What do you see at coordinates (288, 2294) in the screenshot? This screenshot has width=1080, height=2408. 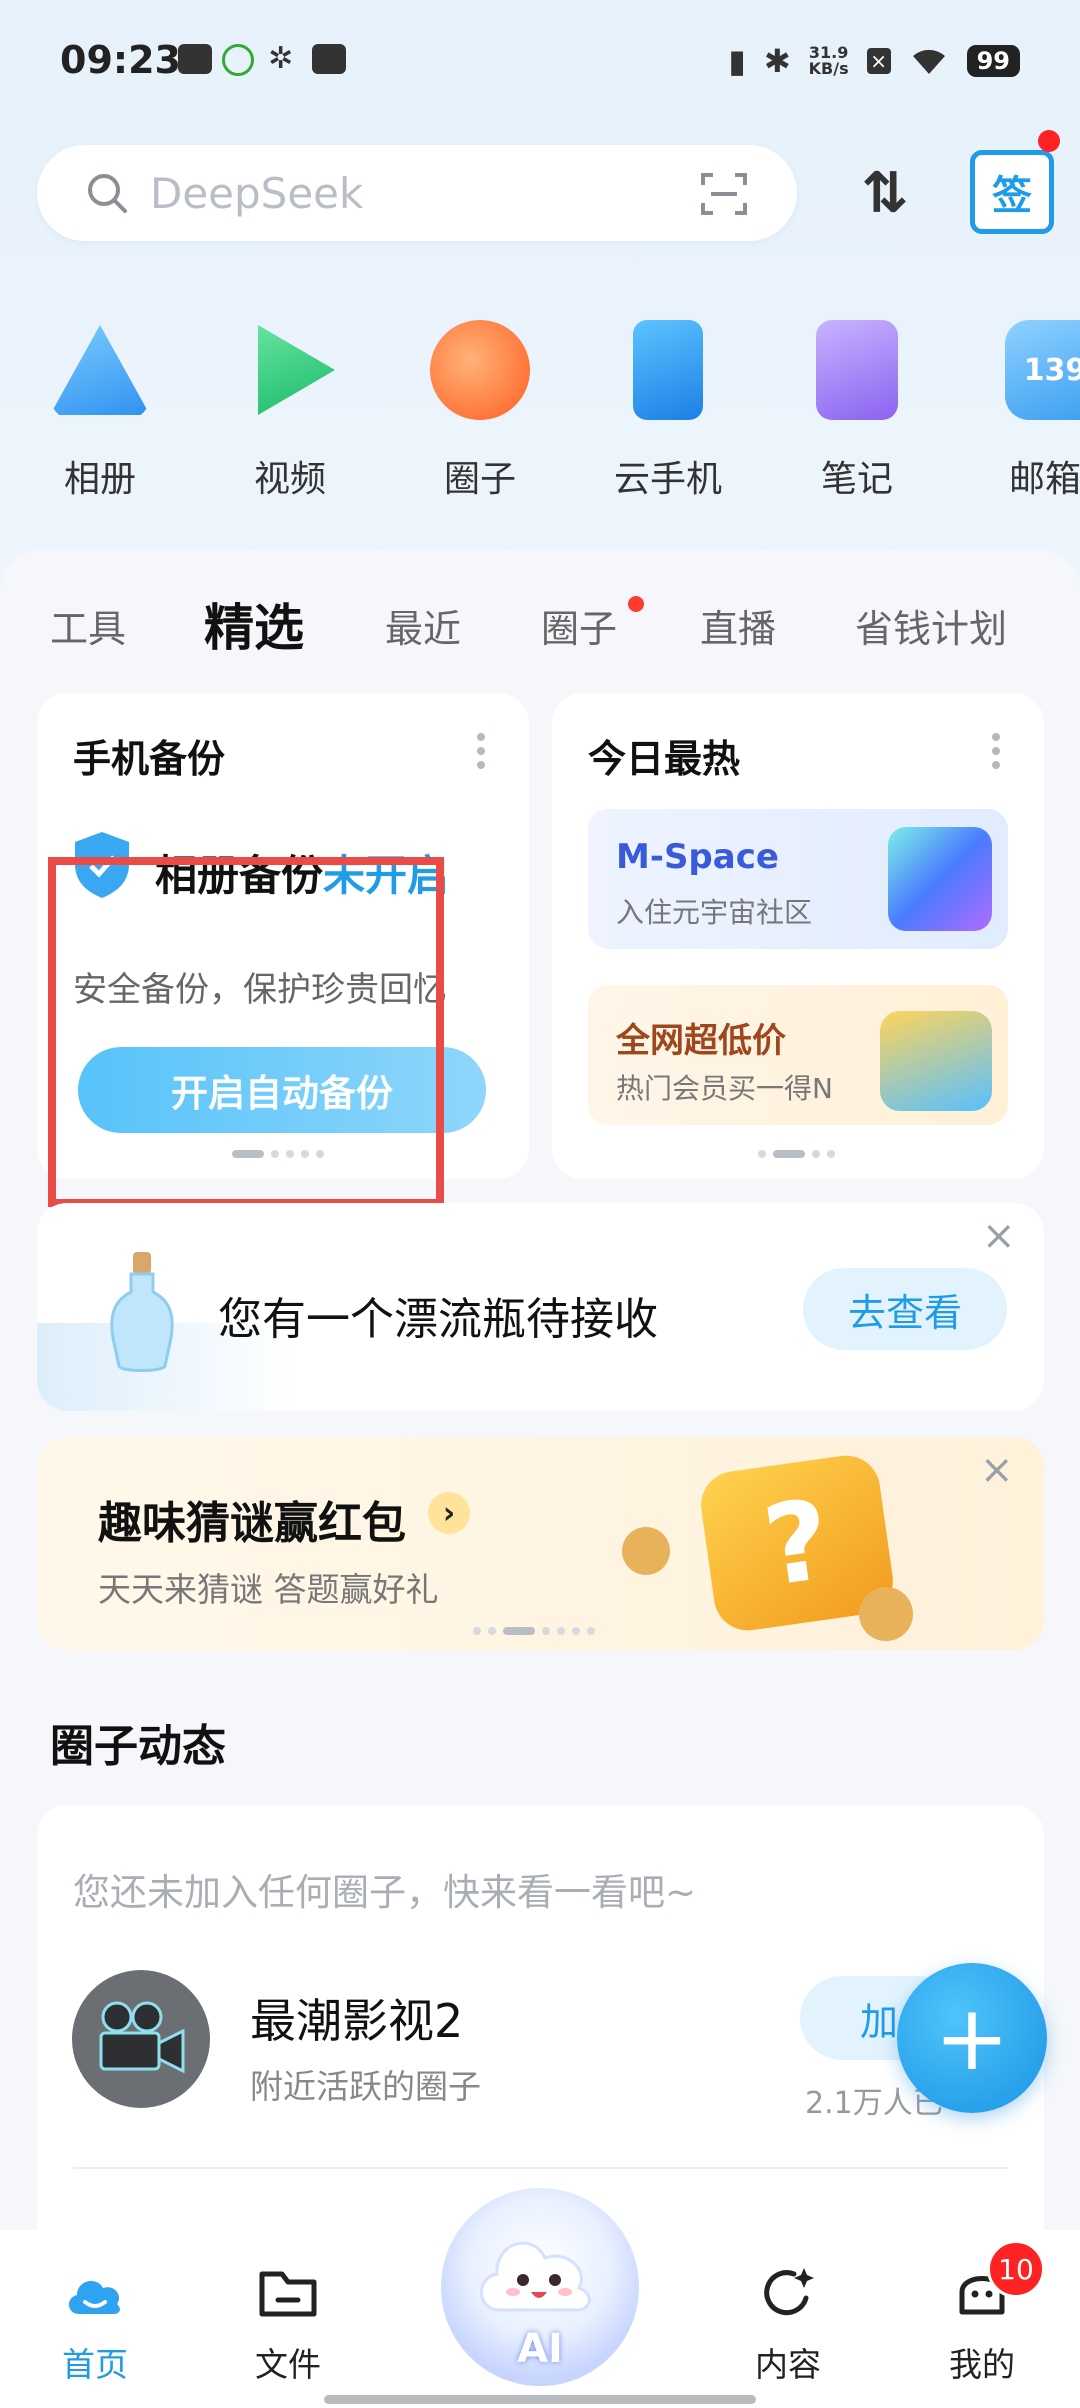 I see `folder-icon` at bounding box center [288, 2294].